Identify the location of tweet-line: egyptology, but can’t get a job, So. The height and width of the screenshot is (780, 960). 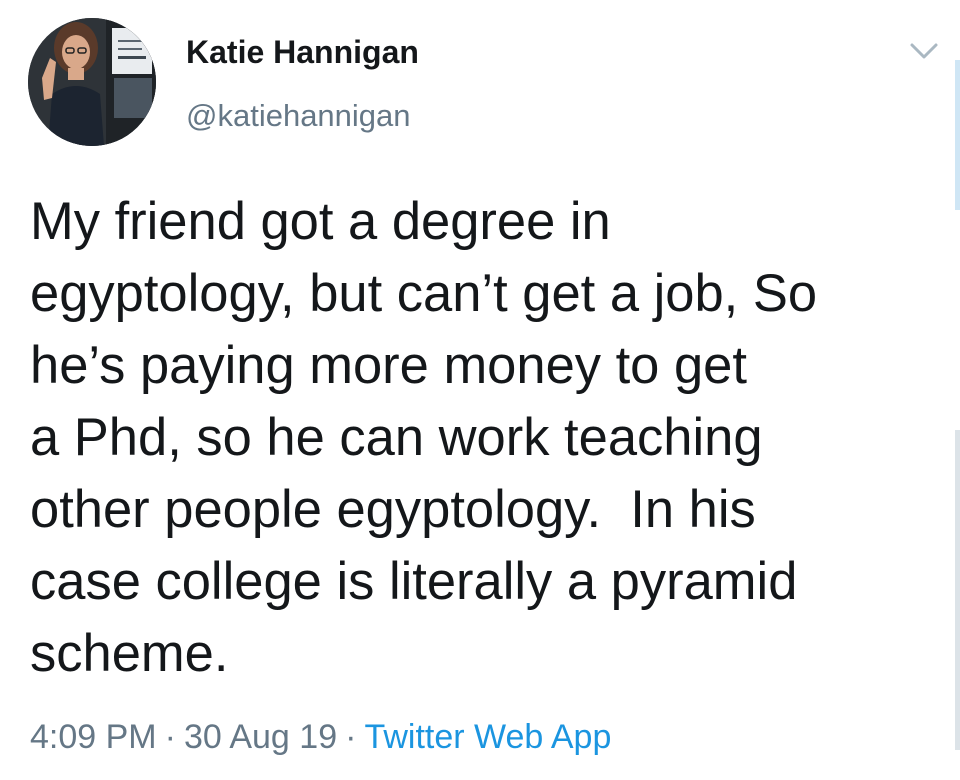
(424, 293).